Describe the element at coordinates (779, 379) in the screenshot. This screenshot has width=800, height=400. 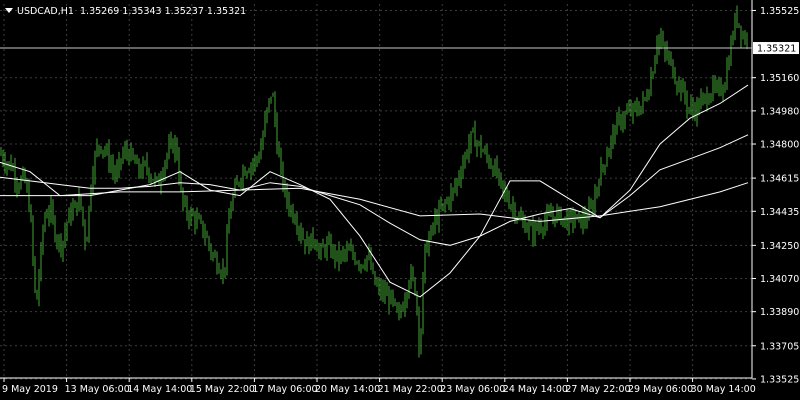
I see `y-tick-label: 1.33525` at that location.